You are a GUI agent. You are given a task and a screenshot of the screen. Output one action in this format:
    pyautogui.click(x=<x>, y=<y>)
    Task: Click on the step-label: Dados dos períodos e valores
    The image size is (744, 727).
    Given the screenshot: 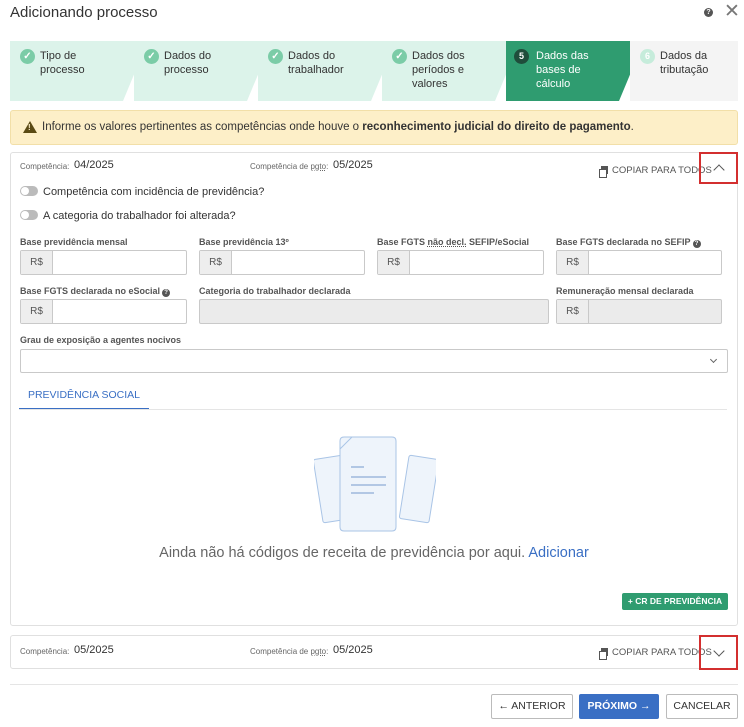 What is the action you would take?
    pyautogui.click(x=438, y=70)
    